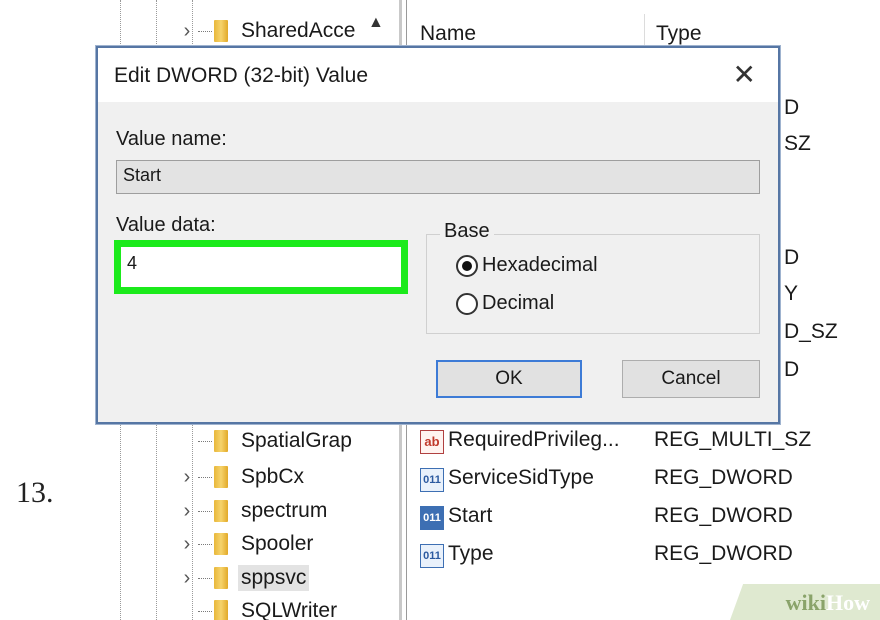 Image resolution: width=880 pixels, height=620 pixels. What do you see at coordinates (470, 515) in the screenshot?
I see `value-name: Start` at bounding box center [470, 515].